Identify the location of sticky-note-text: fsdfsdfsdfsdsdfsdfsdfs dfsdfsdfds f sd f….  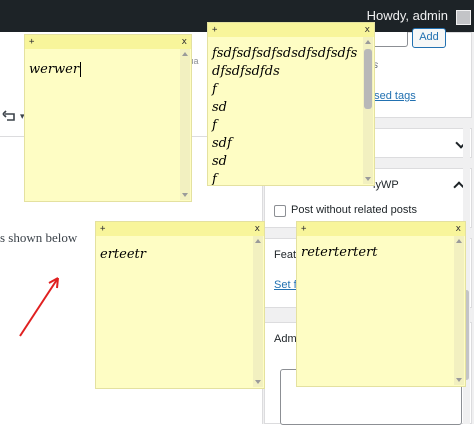
(288, 115).